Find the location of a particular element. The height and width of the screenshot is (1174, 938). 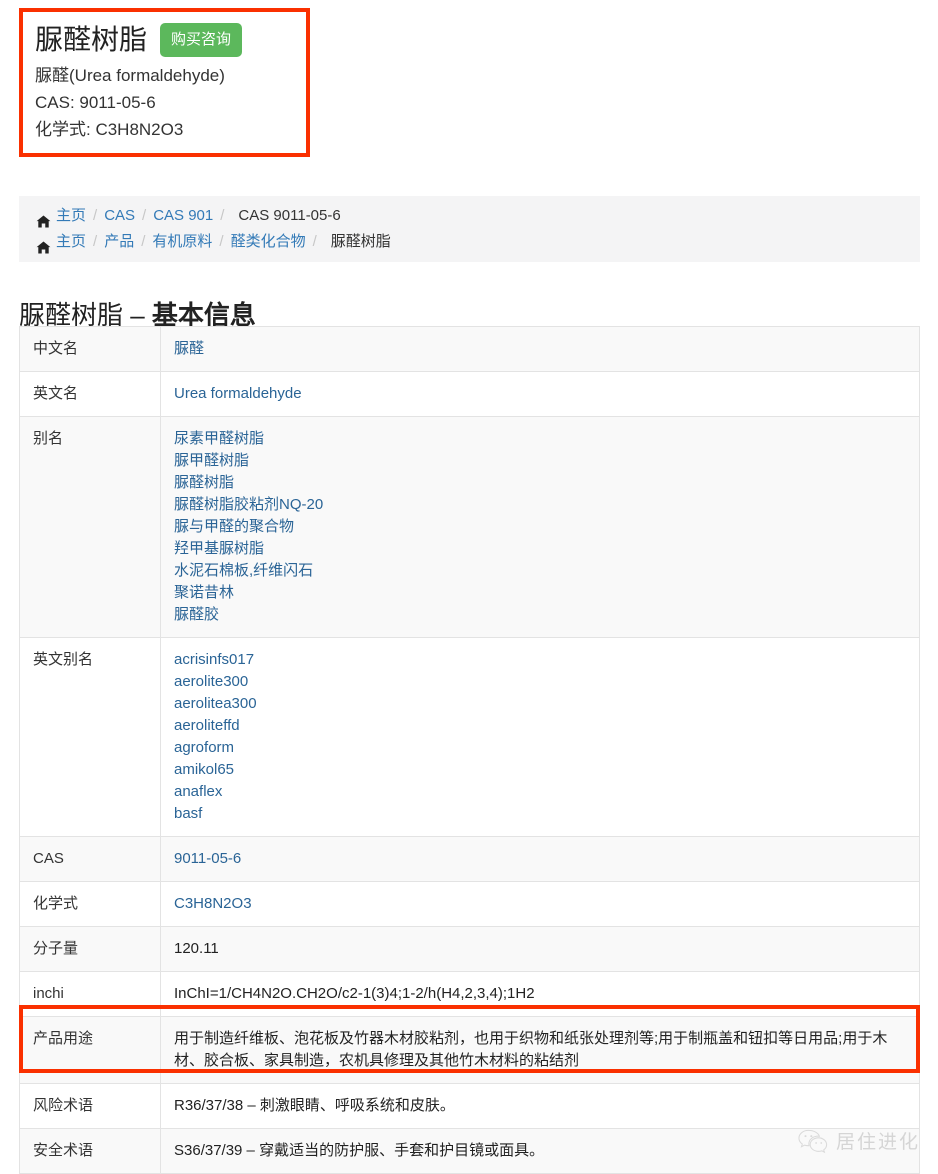

breadcrumb-link-products: 产品 is located at coordinates (119, 242).